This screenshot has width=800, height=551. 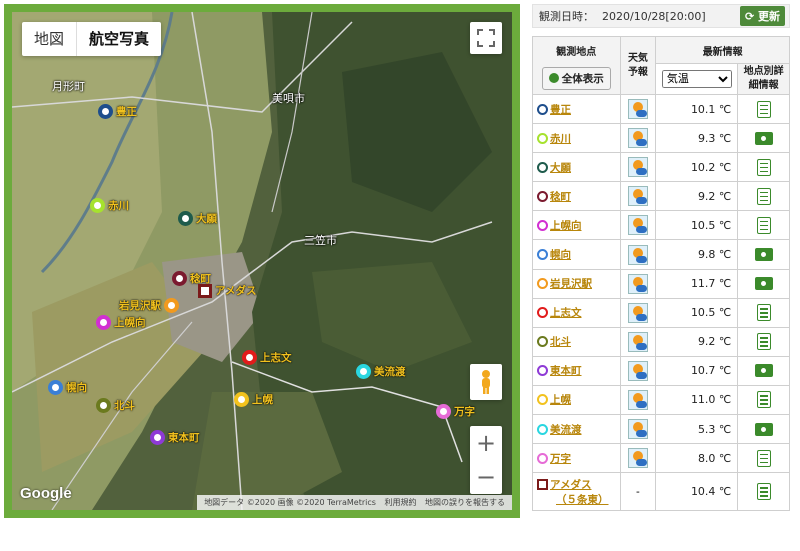 I want to click on map-marker: 上幌, so click(x=253, y=399).